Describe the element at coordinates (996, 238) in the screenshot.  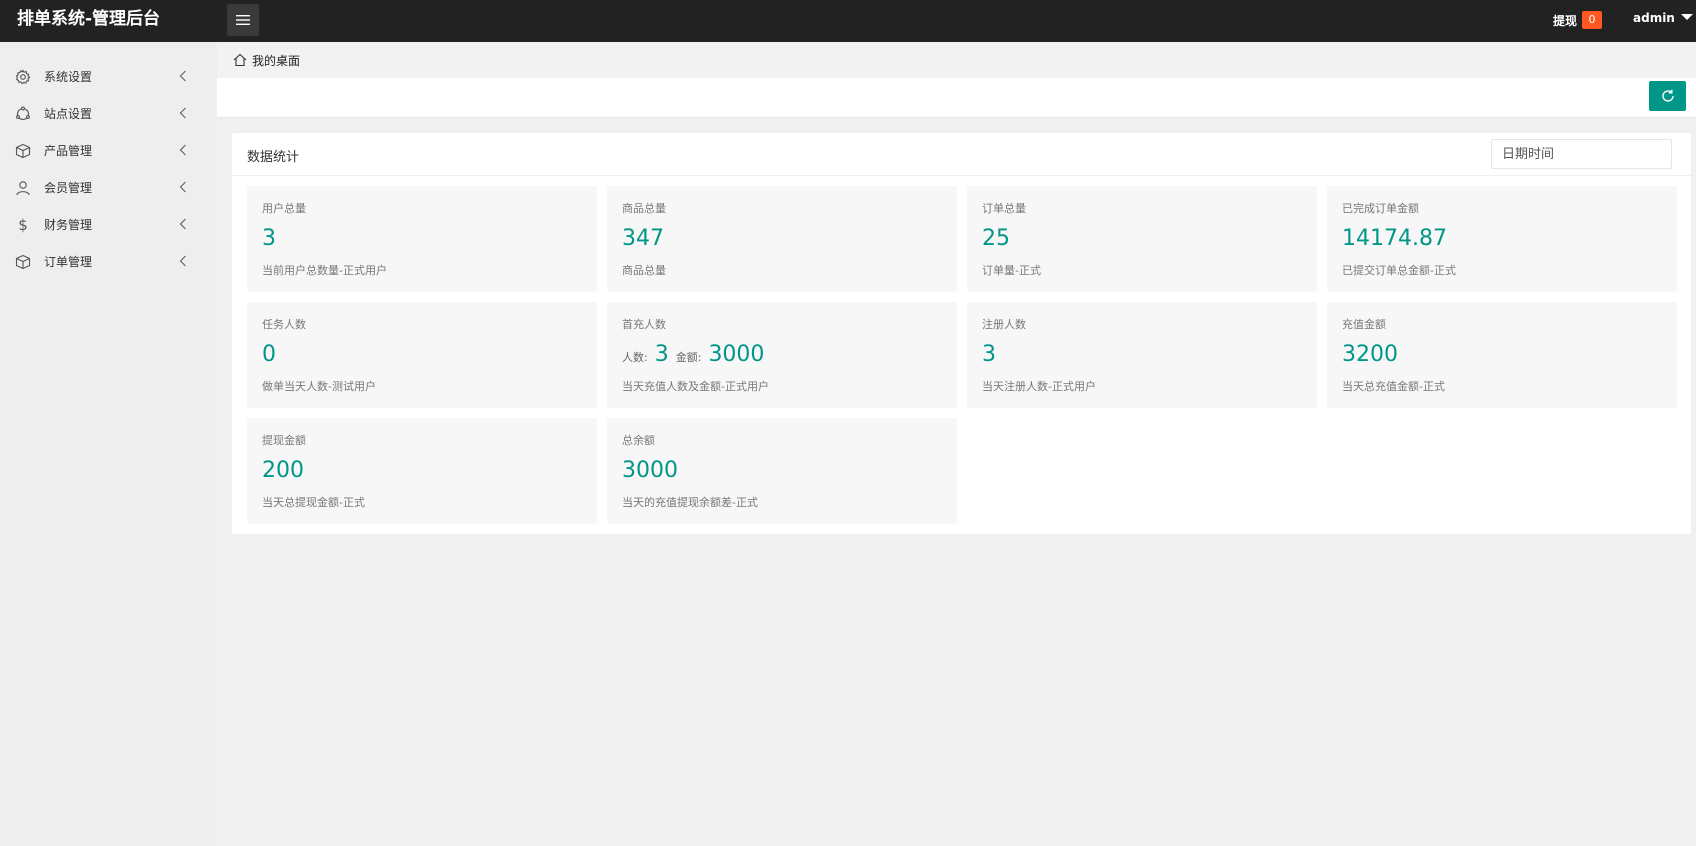
I see `stat-value: 25` at that location.